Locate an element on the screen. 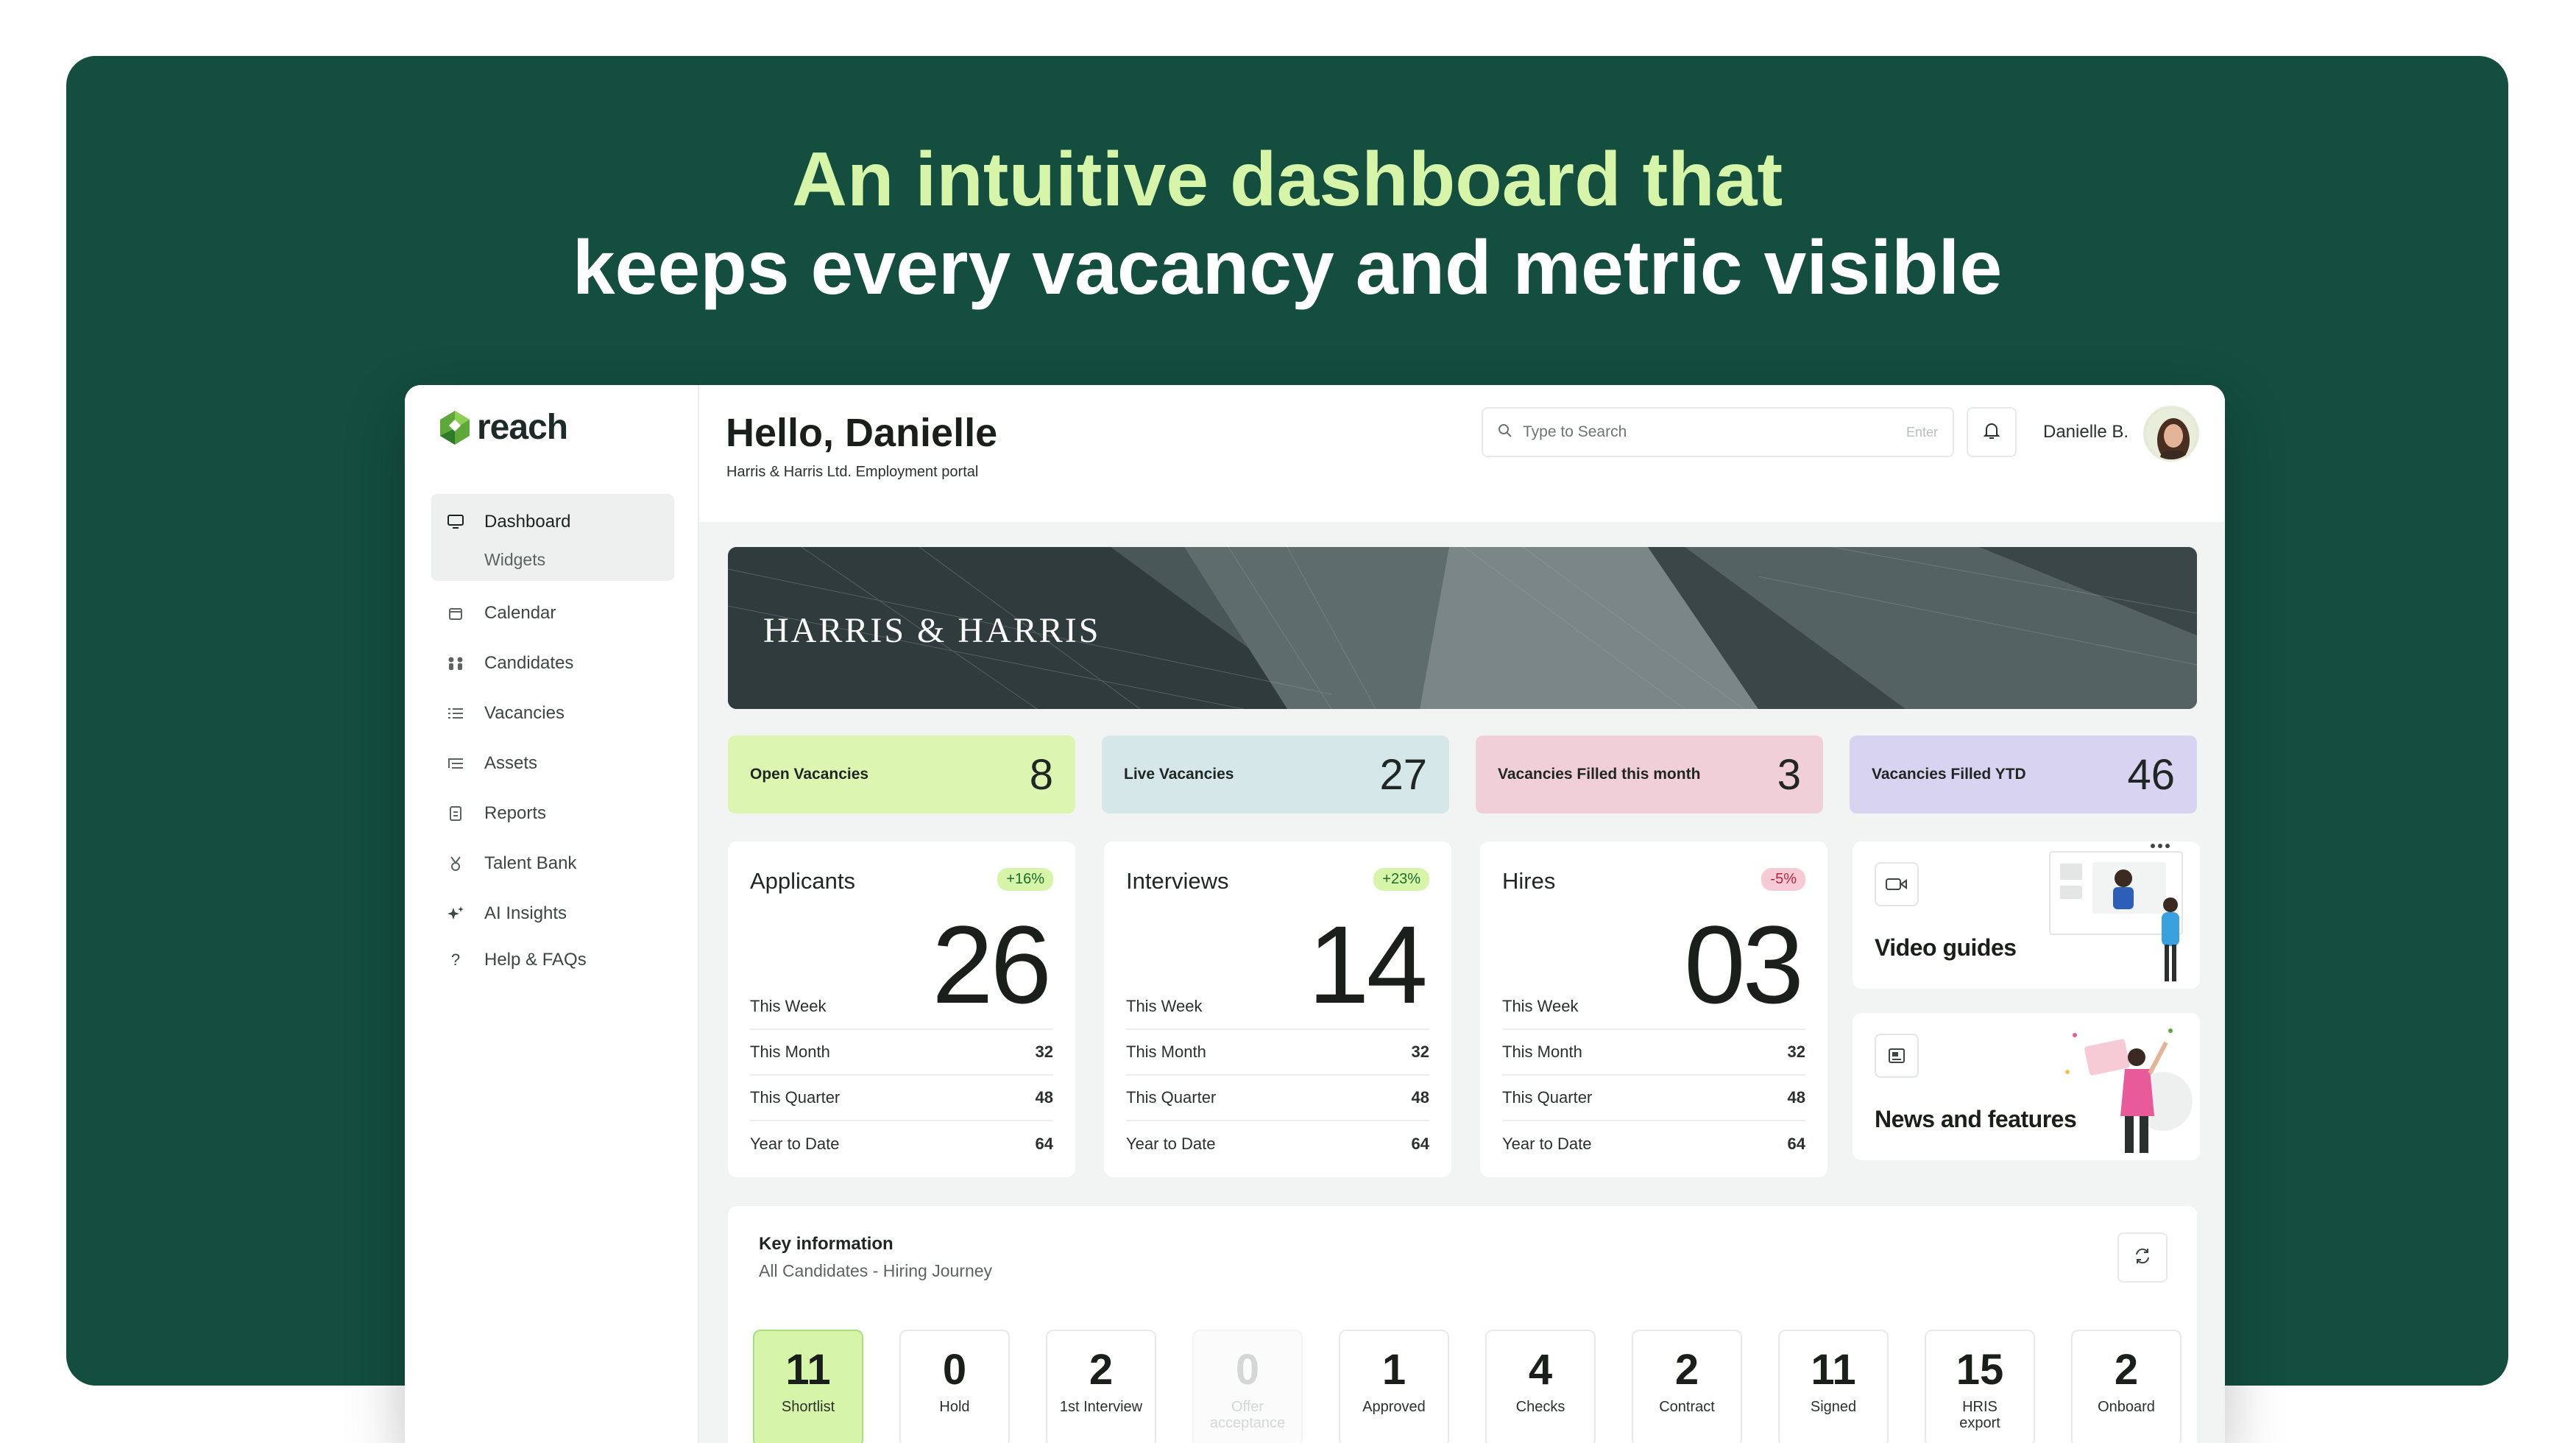  sidebar-item-calendar: Calendar is located at coordinates (552, 613).